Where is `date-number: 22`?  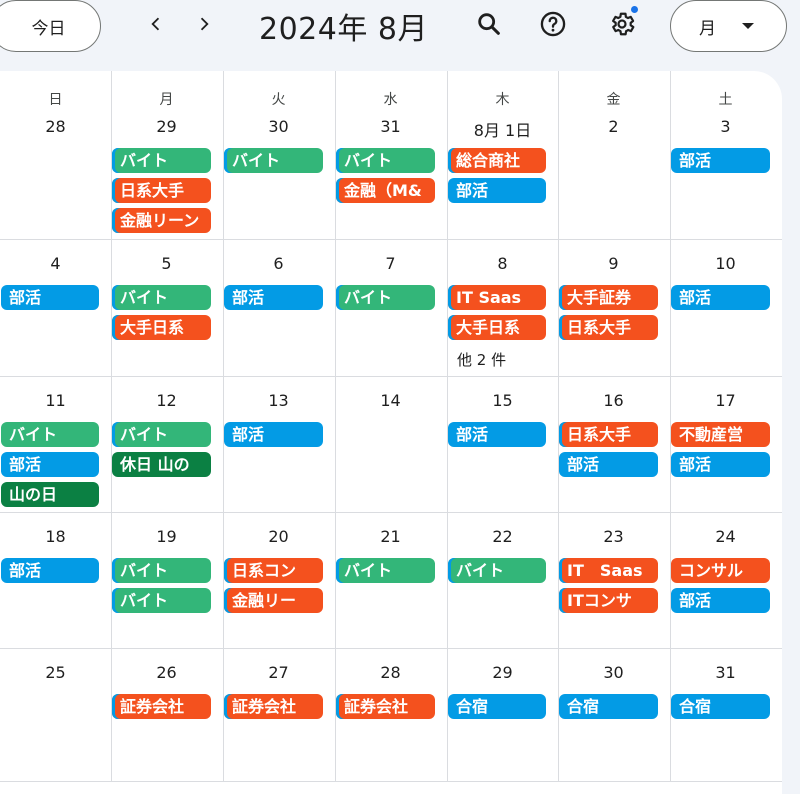
date-number: 22 is located at coordinates (502, 536).